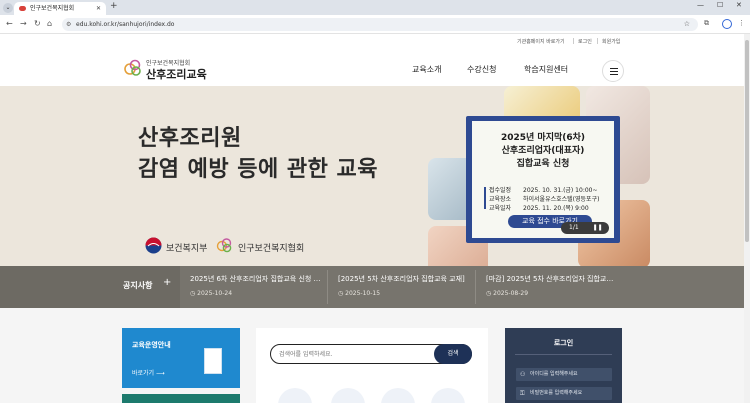  I want to click on popup-row-label: 접수일정, so click(500, 190).